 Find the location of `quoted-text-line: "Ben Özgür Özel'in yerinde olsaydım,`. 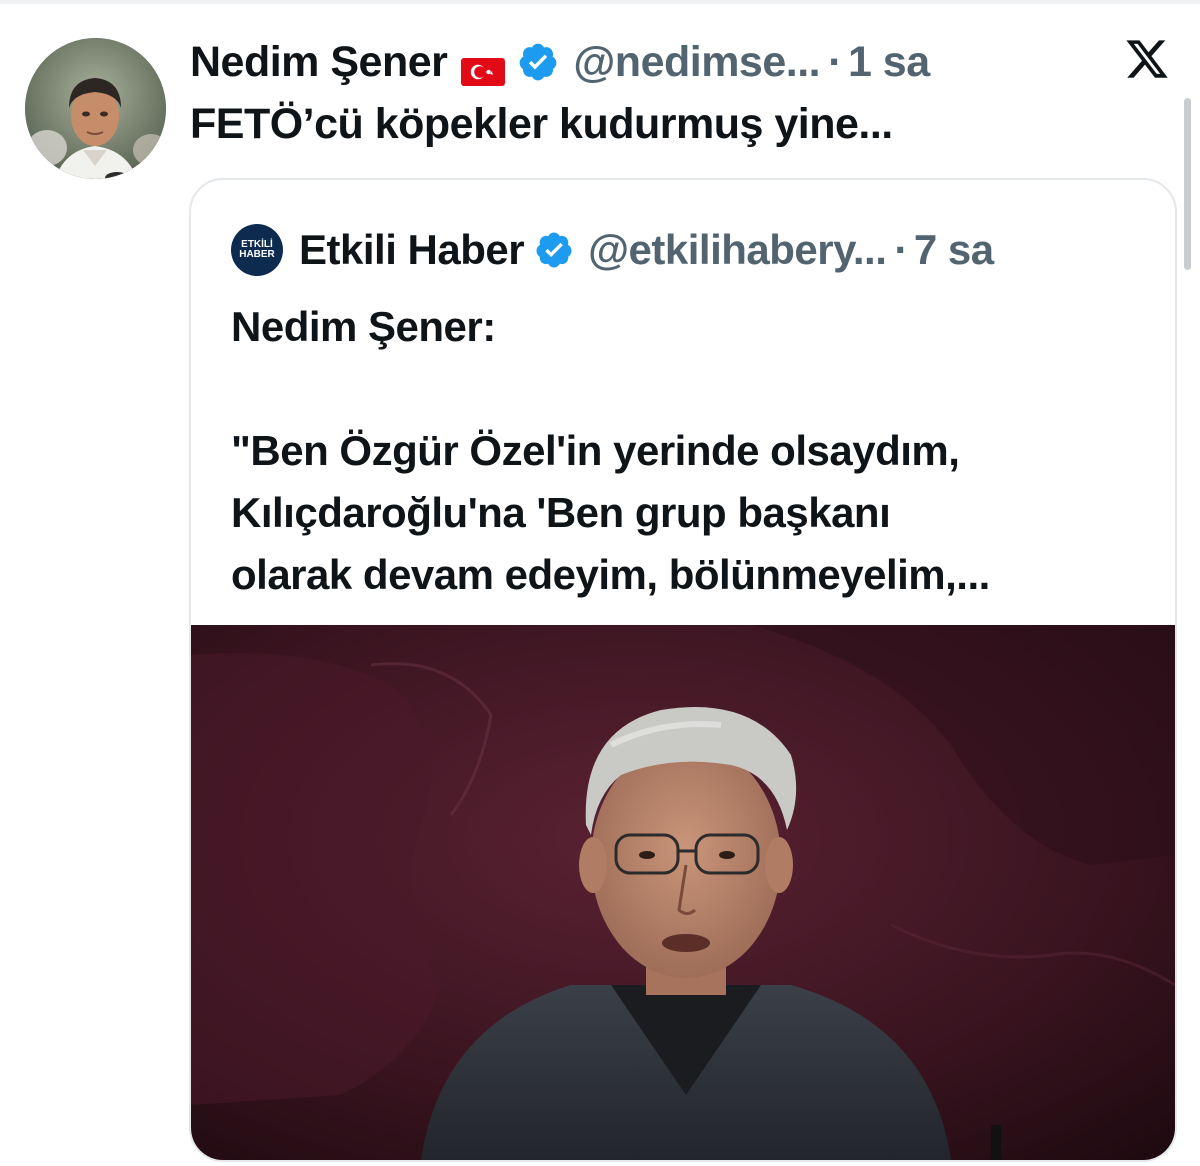

quoted-text-line: "Ben Özgür Özel'in yerinde olsaydım, is located at coordinates (595, 450).